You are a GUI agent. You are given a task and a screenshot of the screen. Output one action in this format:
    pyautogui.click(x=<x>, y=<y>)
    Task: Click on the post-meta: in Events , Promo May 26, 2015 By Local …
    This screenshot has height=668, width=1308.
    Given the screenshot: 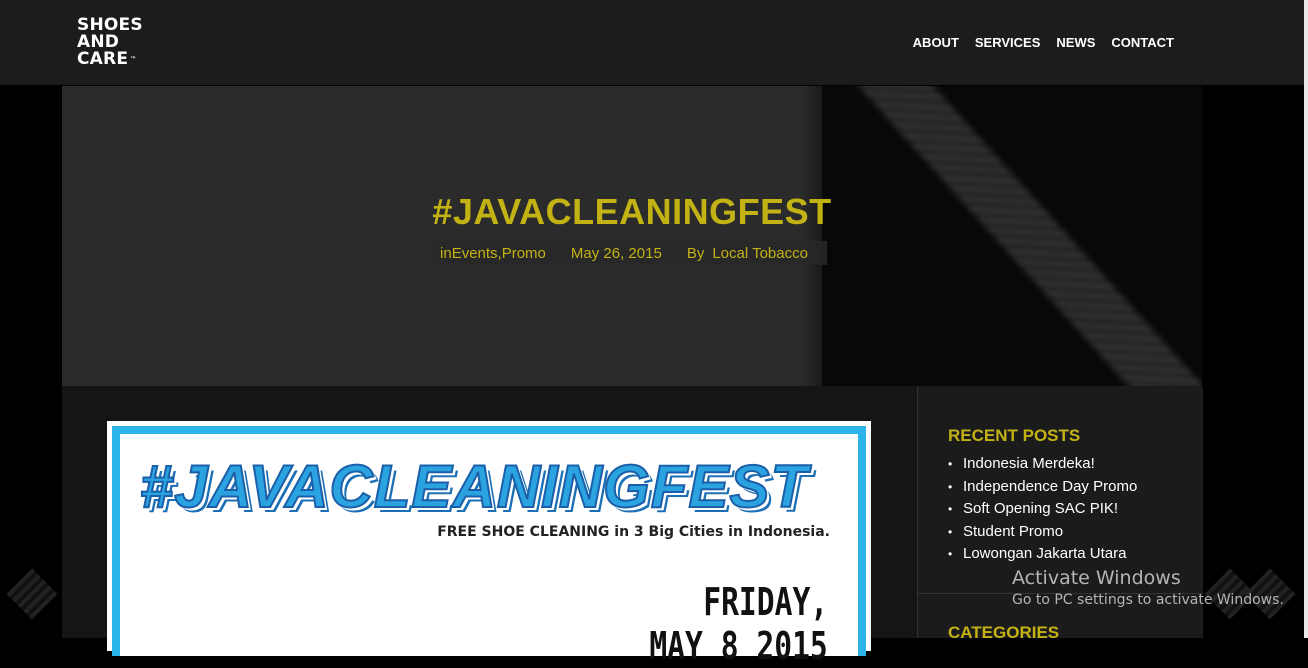 What is the action you would take?
    pyautogui.click(x=629, y=253)
    